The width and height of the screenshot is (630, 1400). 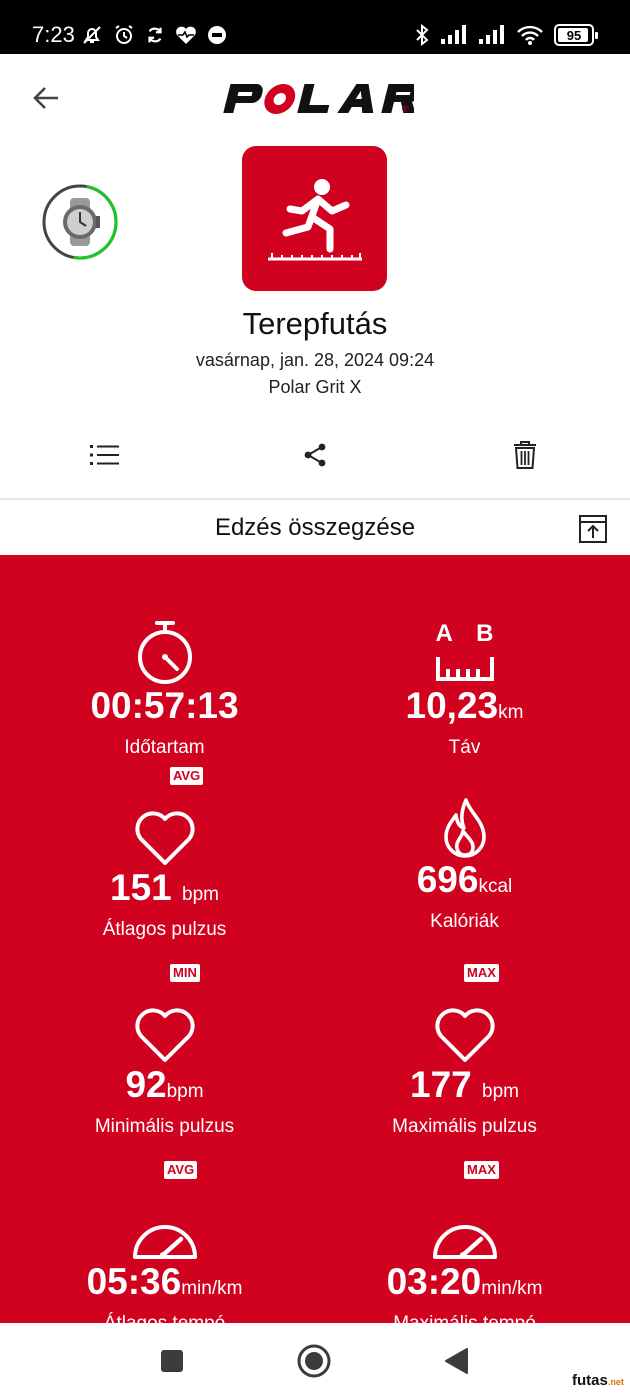 I want to click on metric-label: Időtartam, so click(x=164, y=747).